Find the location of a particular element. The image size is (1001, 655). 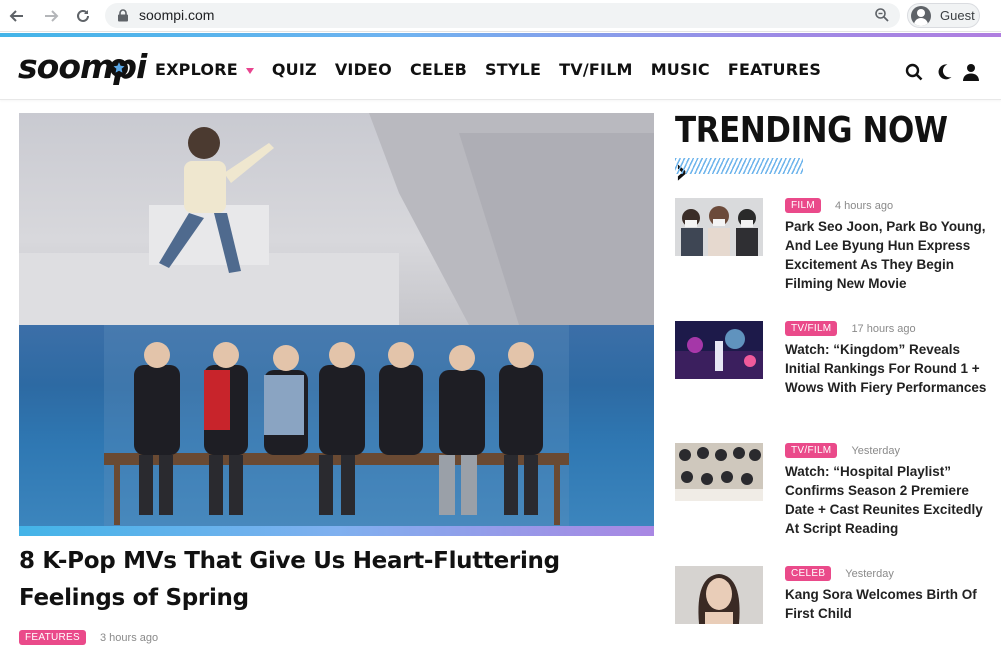

trending-title-text: TRENDING NOW is located at coordinates (811, 130).